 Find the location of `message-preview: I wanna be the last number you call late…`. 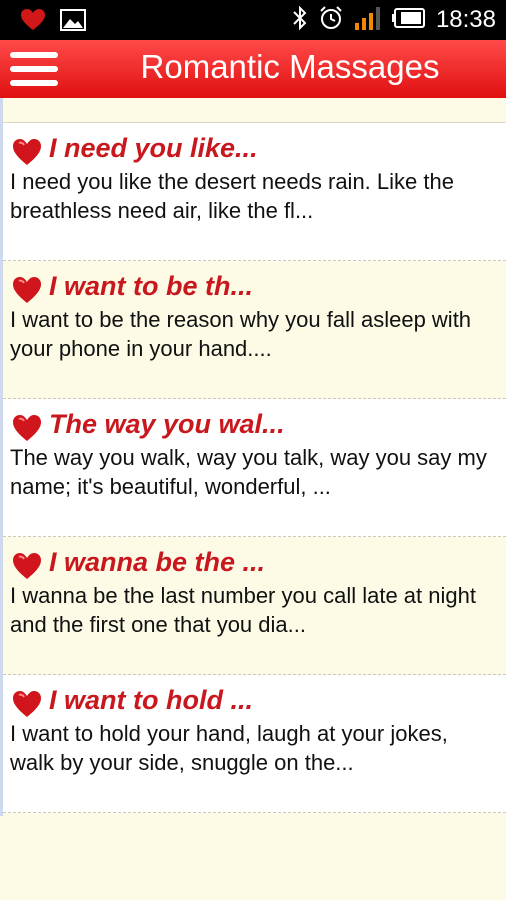

message-preview: I wanna be the last number you call late… is located at coordinates (243, 610).